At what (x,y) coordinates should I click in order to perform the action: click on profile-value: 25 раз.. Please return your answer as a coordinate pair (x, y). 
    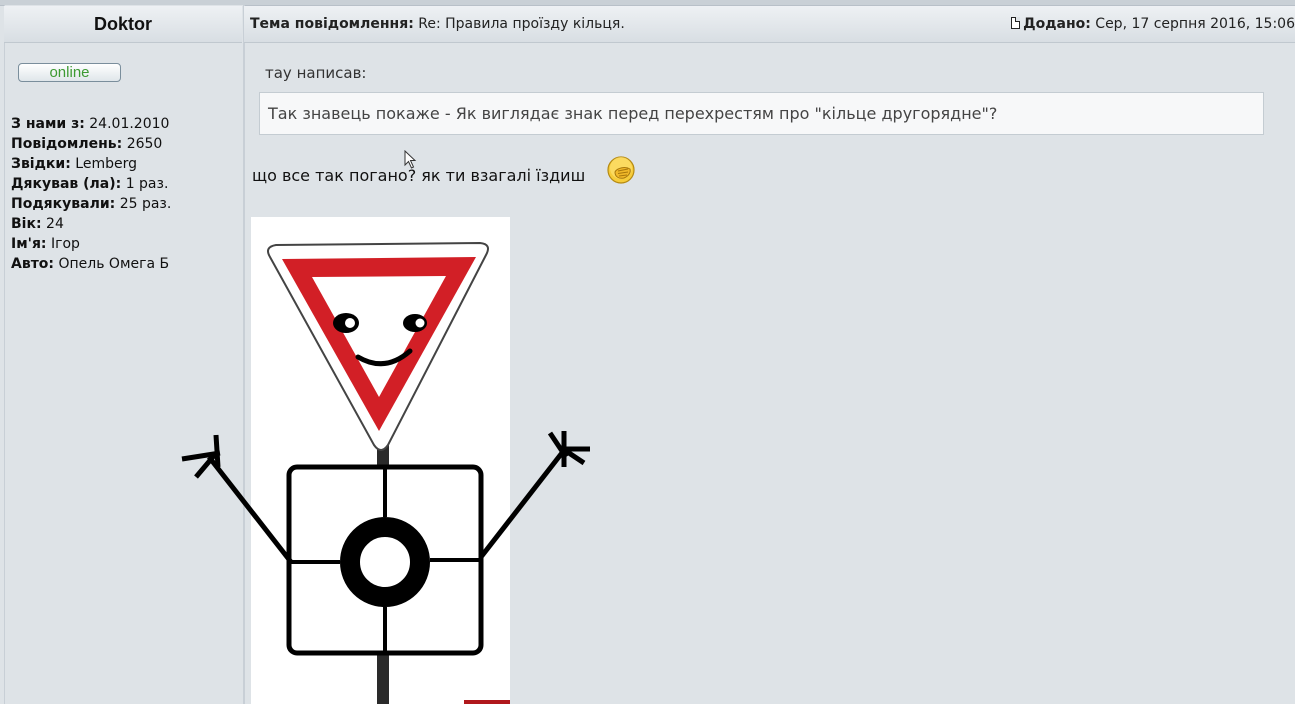
    Looking at the image, I should click on (145, 204).